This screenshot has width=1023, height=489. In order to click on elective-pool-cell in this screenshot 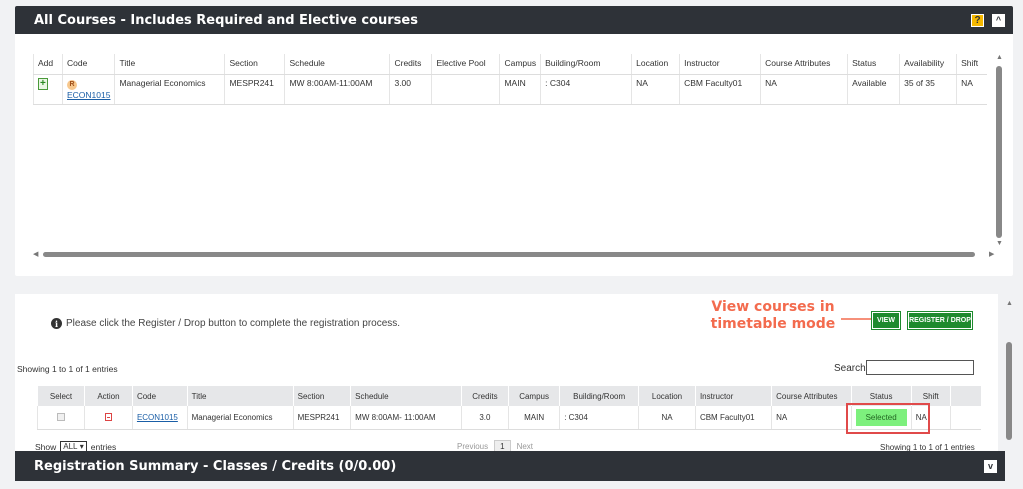, I will do `click(465, 89)`.